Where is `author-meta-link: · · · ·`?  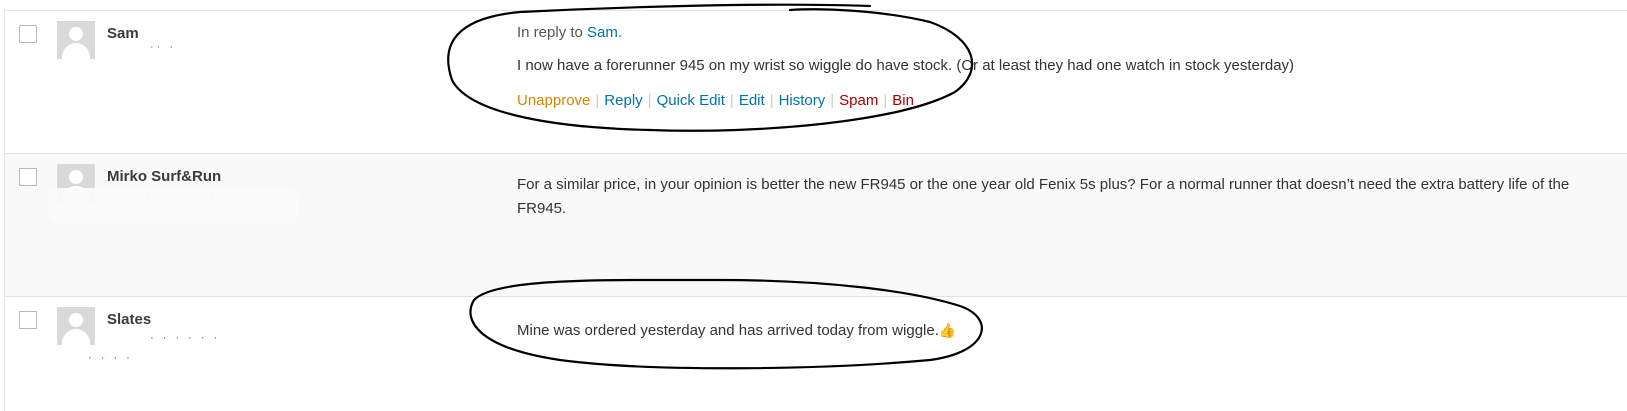
author-meta-link: · · · · is located at coordinates (110, 358).